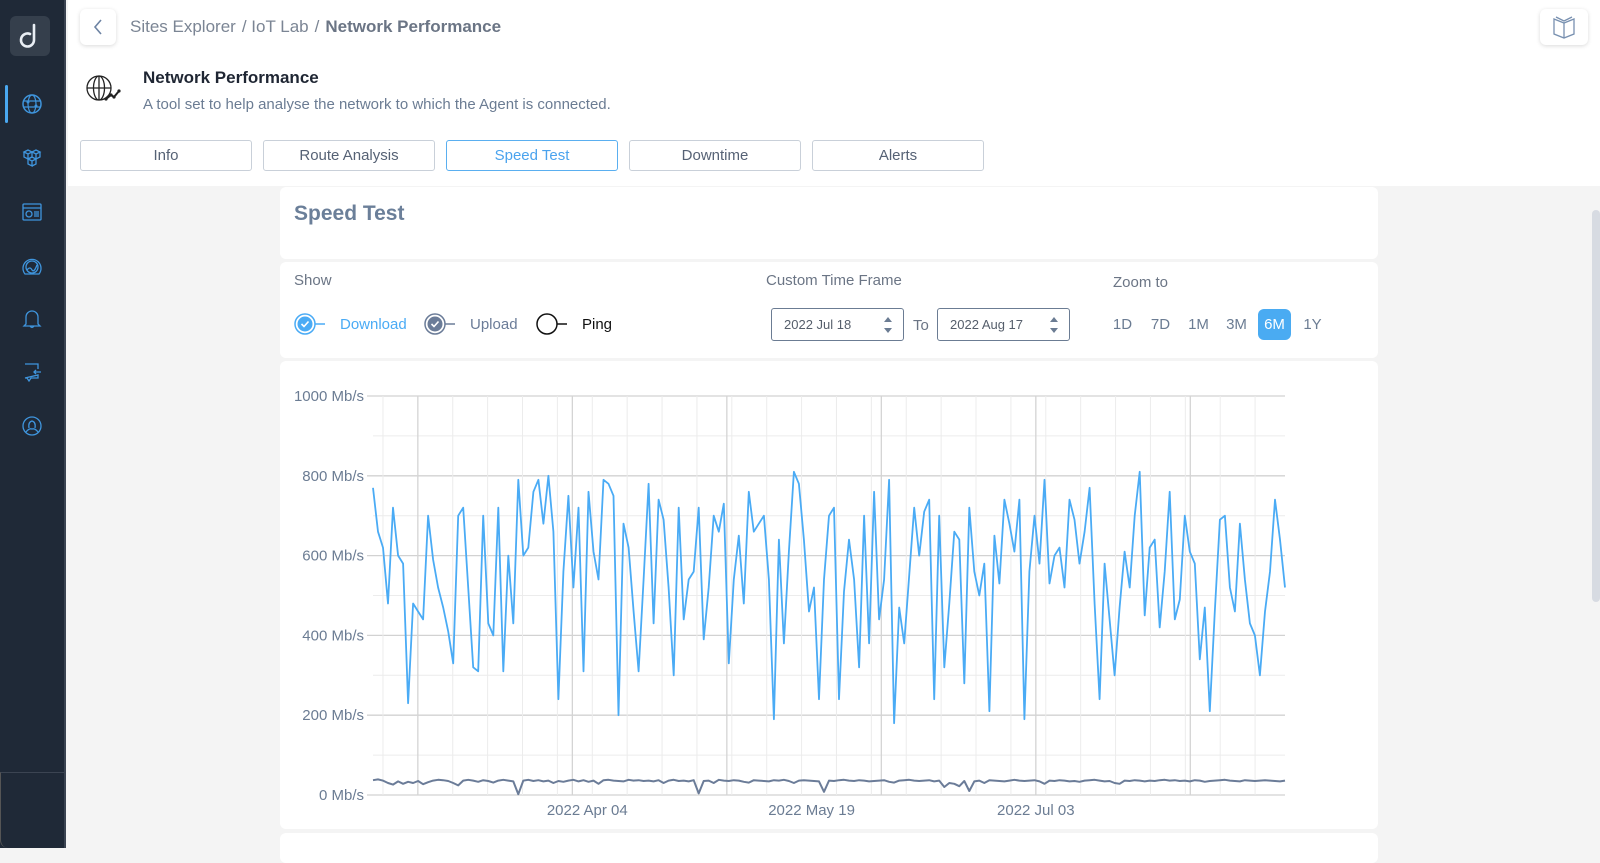 The image size is (1600, 863). I want to click on device-plug-icon, so click(32, 373).